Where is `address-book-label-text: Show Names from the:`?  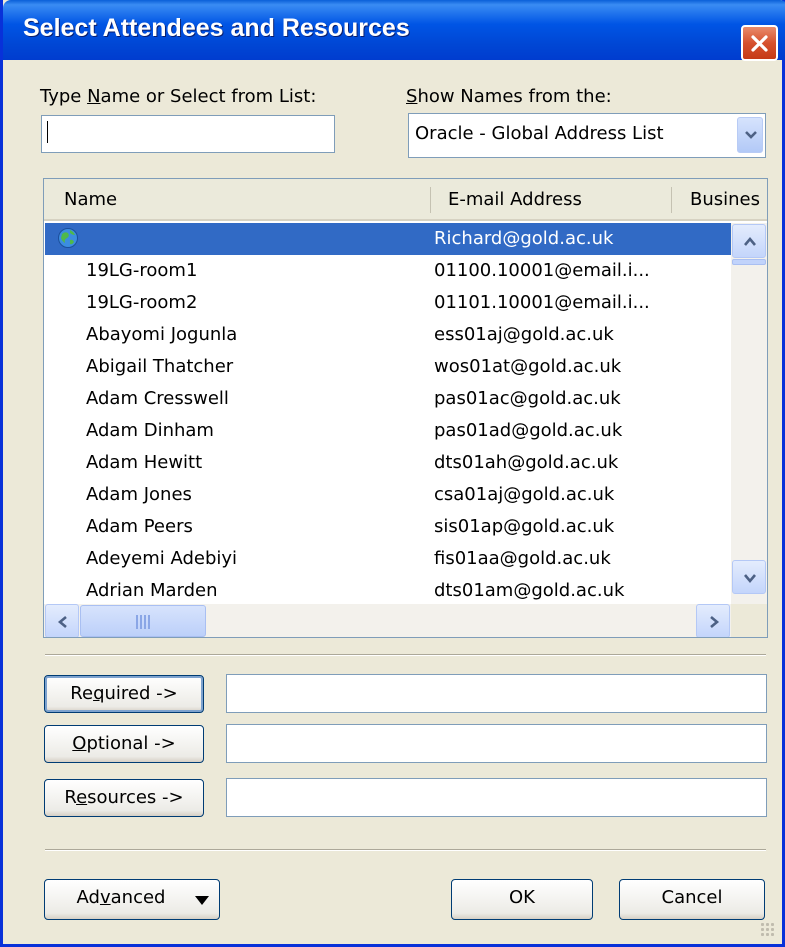
address-book-label-text: Show Names from the: is located at coordinates (509, 96).